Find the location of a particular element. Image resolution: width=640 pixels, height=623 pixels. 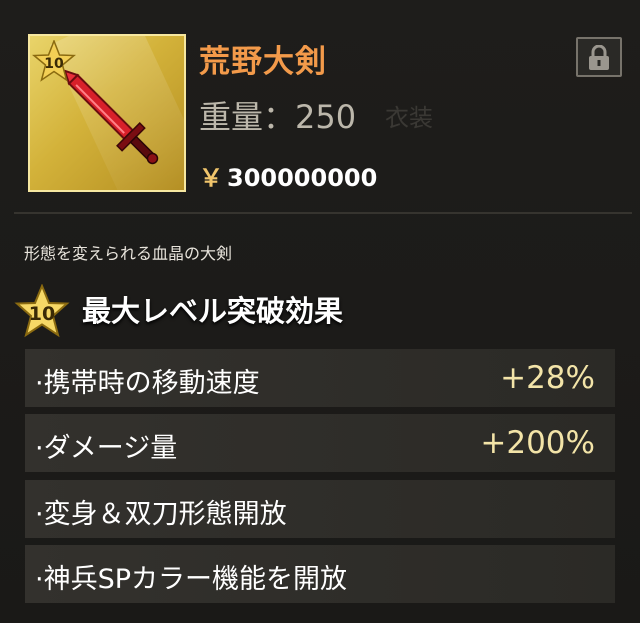

effect-value: +200% is located at coordinates (537, 443).